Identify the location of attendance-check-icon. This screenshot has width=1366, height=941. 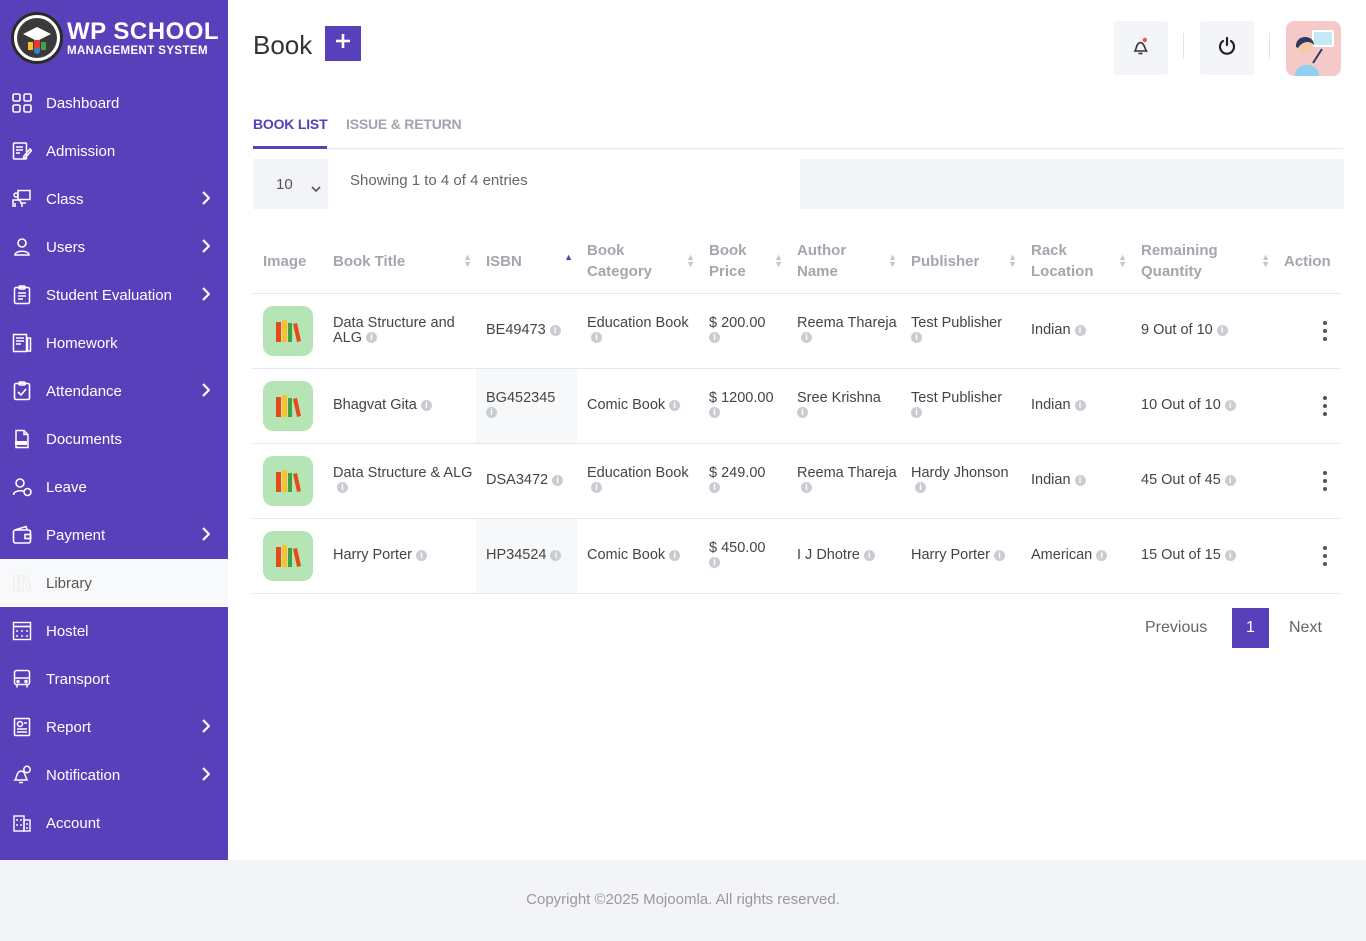
(22, 391).